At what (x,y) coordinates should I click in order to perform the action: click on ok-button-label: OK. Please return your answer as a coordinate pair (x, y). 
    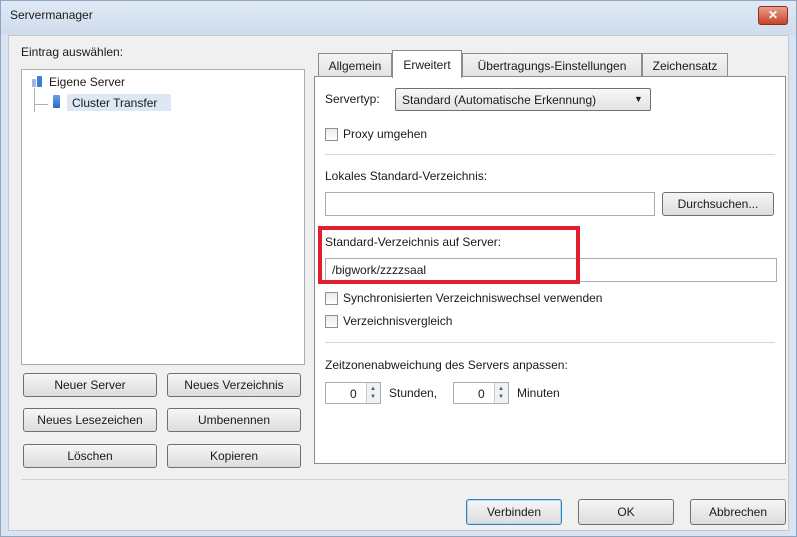
    Looking at the image, I should click on (626, 512).